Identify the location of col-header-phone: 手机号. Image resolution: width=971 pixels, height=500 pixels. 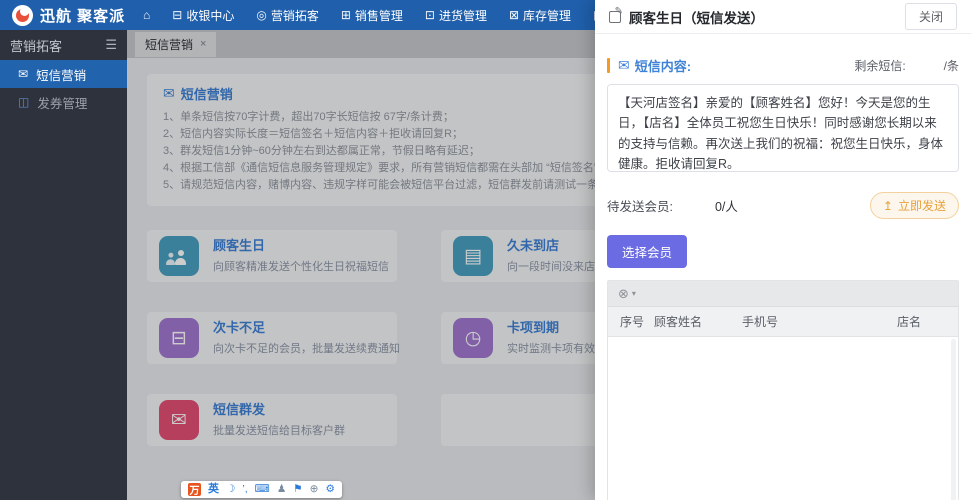
(760, 322).